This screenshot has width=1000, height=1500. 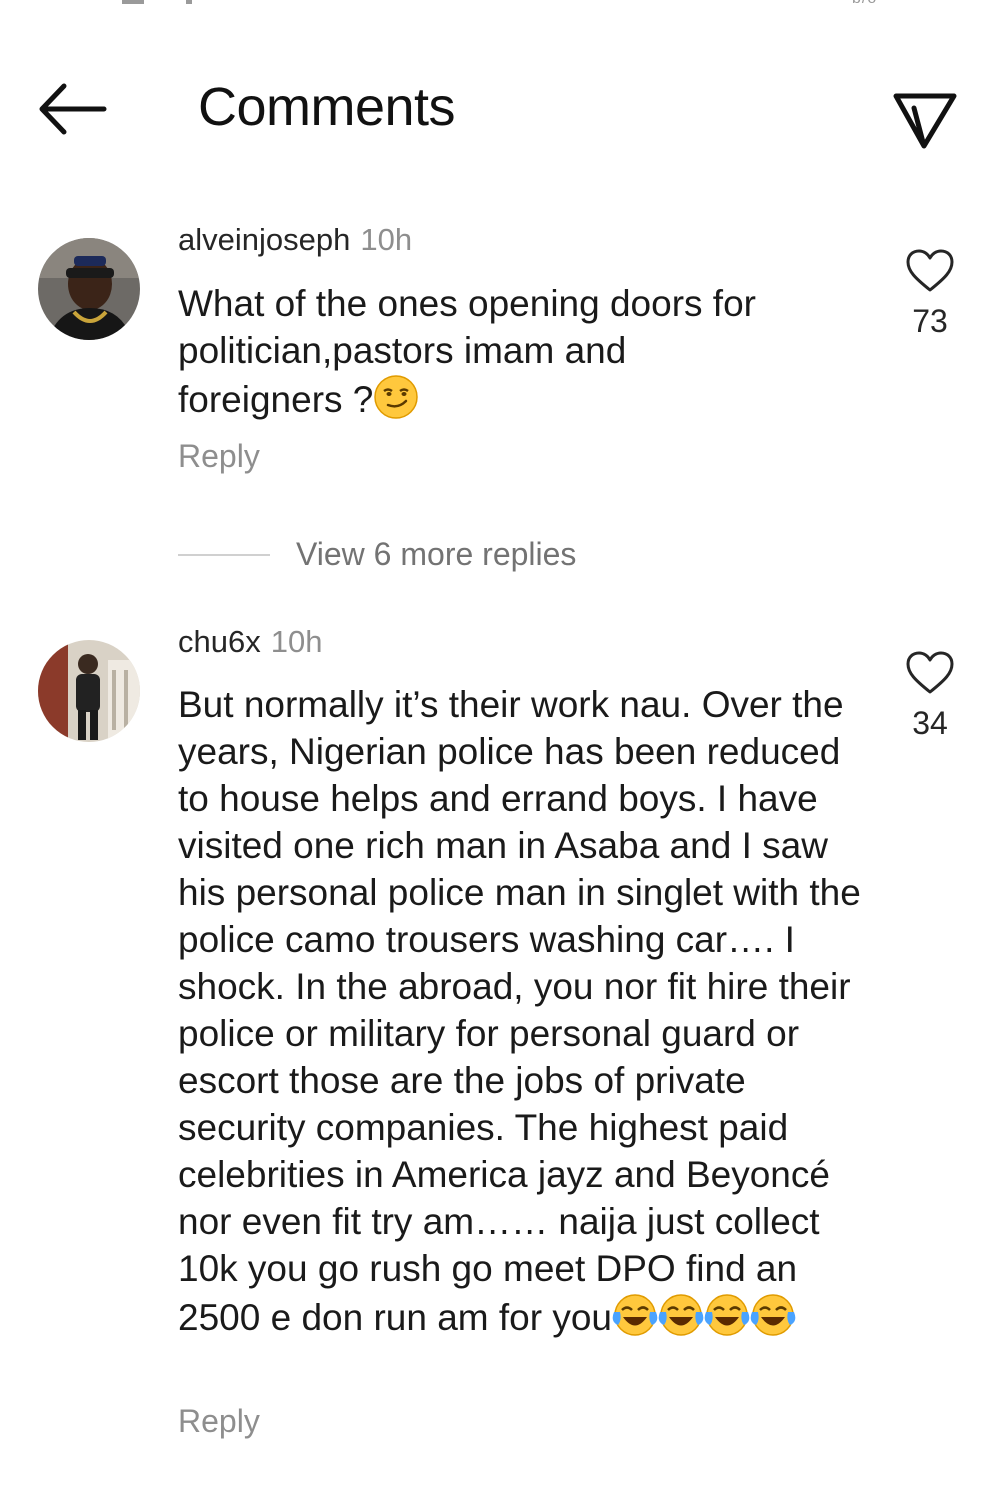 What do you see at coordinates (224, 555) in the screenshot?
I see `divider-line` at bounding box center [224, 555].